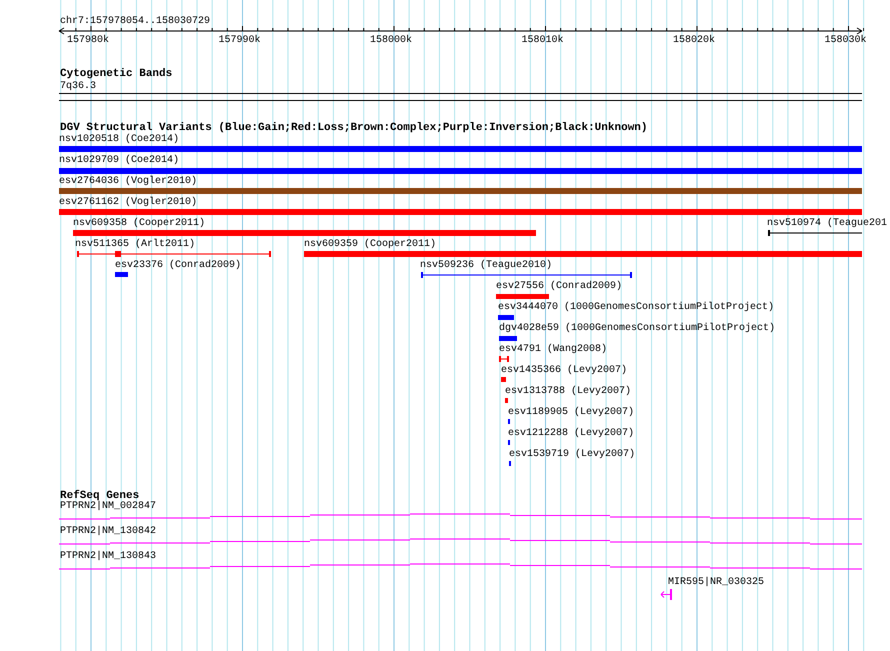 Image resolution: width=890 pixels, height=651 pixels. Describe the element at coordinates (571, 413) in the screenshot. I see `variant-label: esv1189905 (Levy2007)` at that location.